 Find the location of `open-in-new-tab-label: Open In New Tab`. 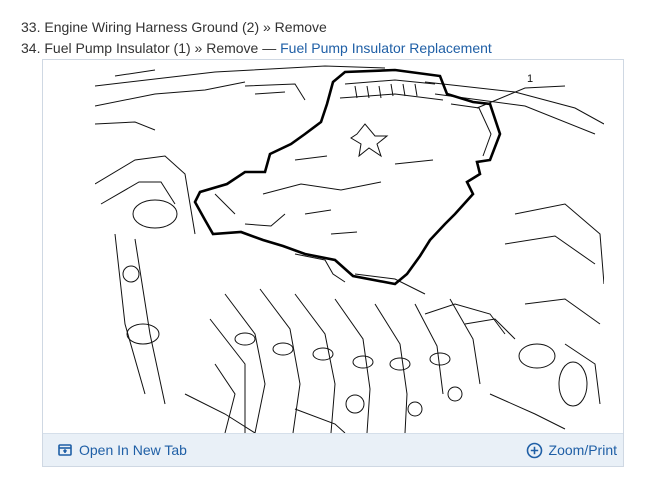

open-in-new-tab-label: Open In New Tab is located at coordinates (133, 450).